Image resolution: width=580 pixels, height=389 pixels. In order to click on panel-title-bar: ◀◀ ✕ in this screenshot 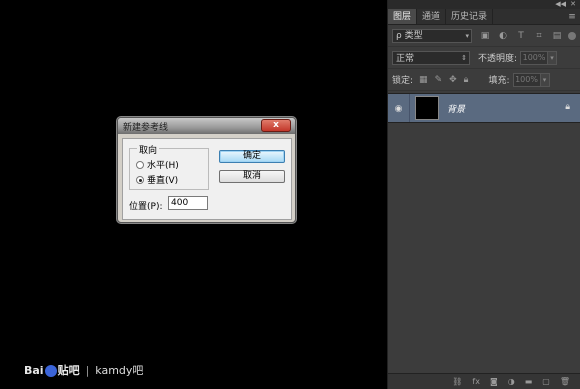, I will do `click(484, 4)`.